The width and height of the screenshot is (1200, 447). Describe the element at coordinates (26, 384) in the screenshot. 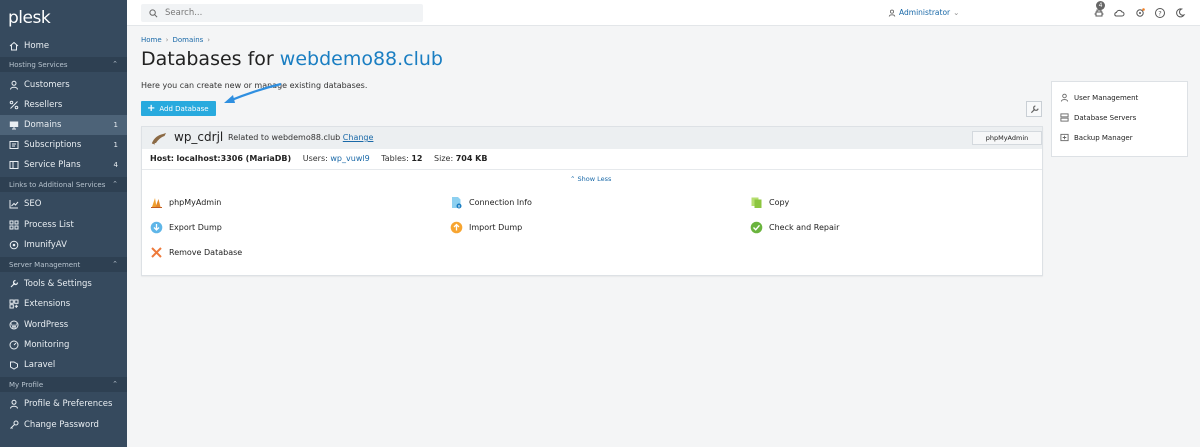

I see `section-label: My Profile` at that location.